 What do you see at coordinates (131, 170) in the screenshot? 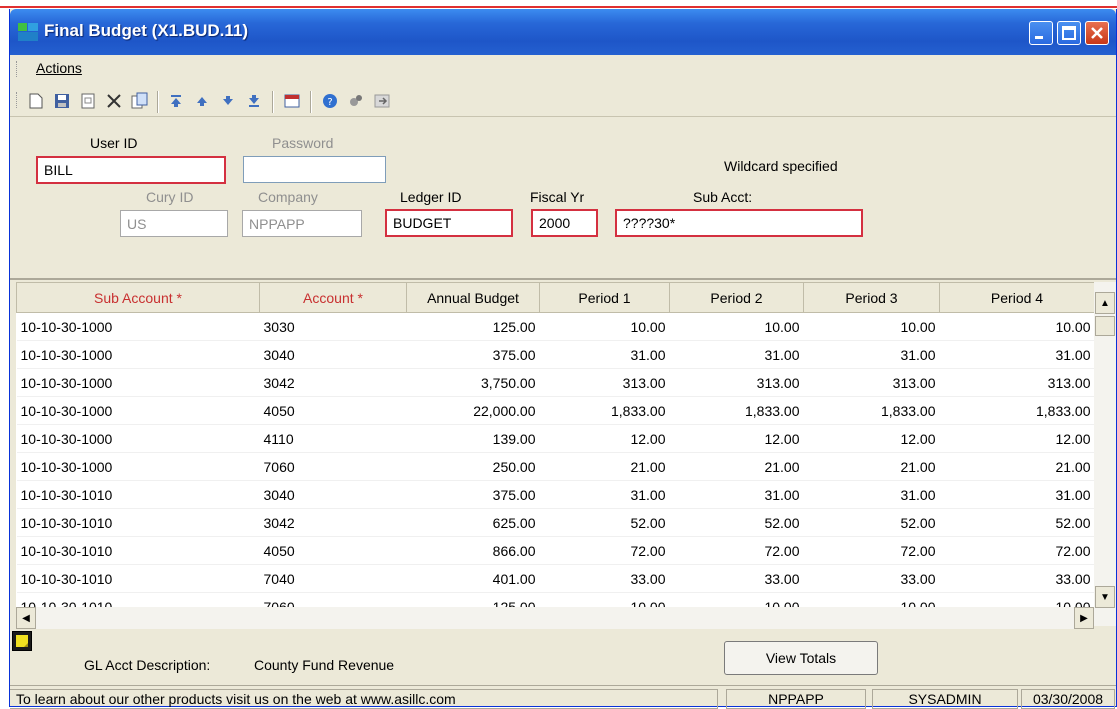
I see `user-id-field` at bounding box center [131, 170].